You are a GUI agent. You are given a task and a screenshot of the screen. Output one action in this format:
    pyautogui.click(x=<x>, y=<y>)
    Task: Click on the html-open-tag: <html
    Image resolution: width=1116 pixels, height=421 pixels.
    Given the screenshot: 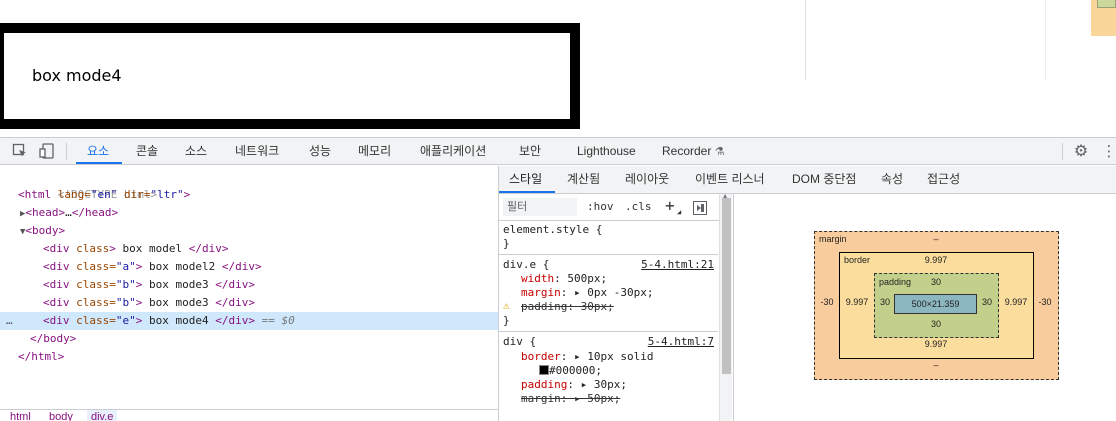 What is the action you would take?
    pyautogui.click(x=35, y=194)
    